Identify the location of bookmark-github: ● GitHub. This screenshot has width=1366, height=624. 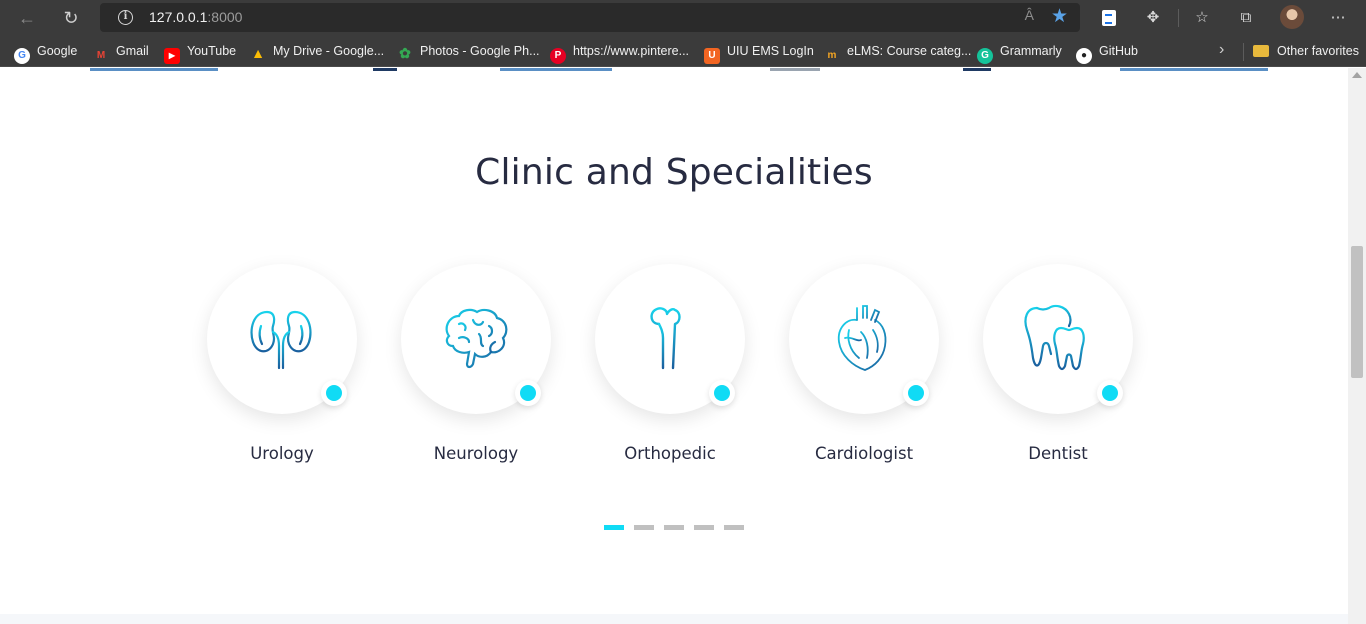
(1107, 53).